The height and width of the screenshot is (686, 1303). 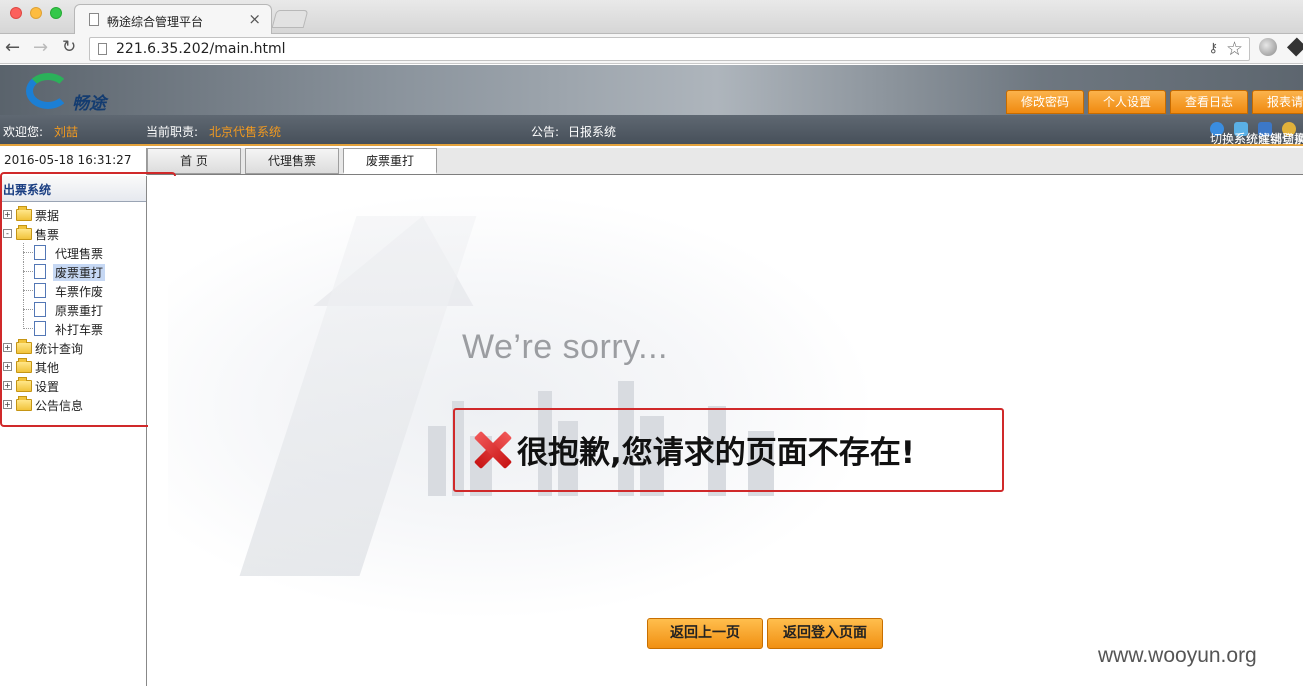 I want to click on tab-void-reprint: 废票重打, so click(x=390, y=161).